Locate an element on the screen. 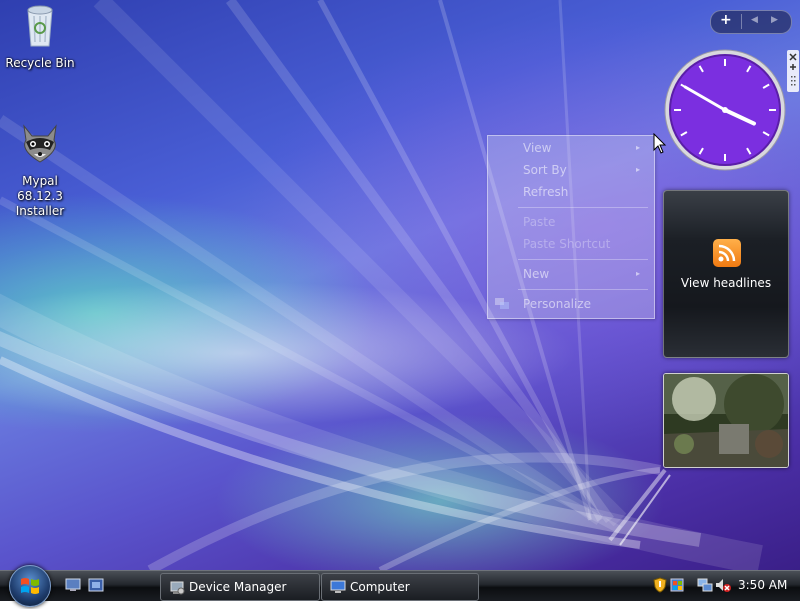  desktop-icon-label: Mypal 68.12.3 Installer is located at coordinates (40, 196).